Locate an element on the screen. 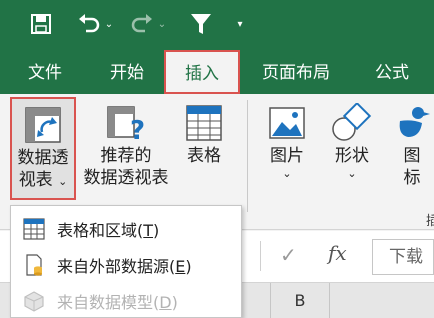  shapes-icon is located at coordinates (352, 123).